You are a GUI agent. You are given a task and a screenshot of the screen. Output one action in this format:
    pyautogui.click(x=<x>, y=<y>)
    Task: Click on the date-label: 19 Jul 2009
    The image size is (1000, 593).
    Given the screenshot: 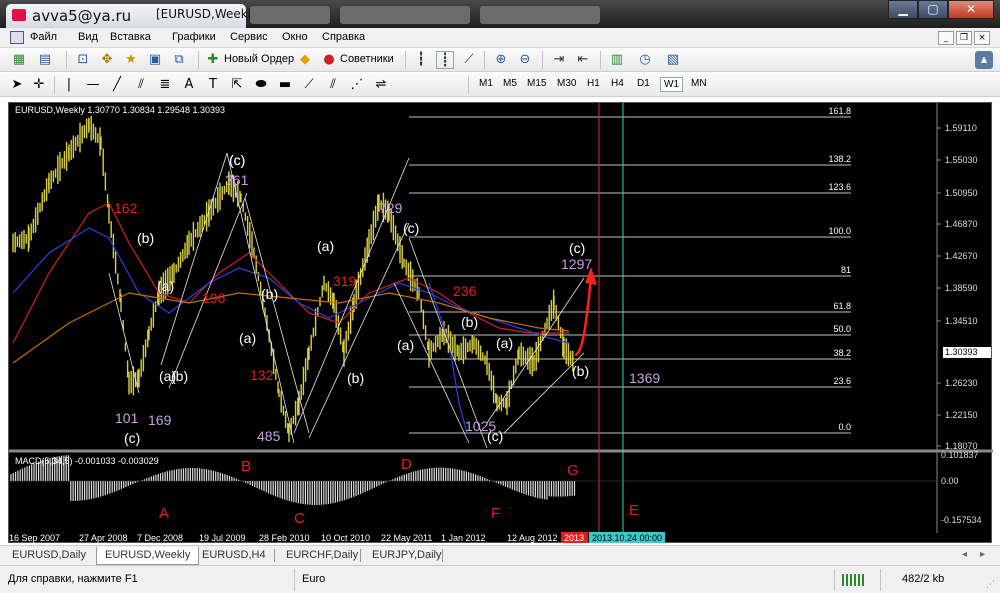 What is the action you would take?
    pyautogui.click(x=222, y=538)
    